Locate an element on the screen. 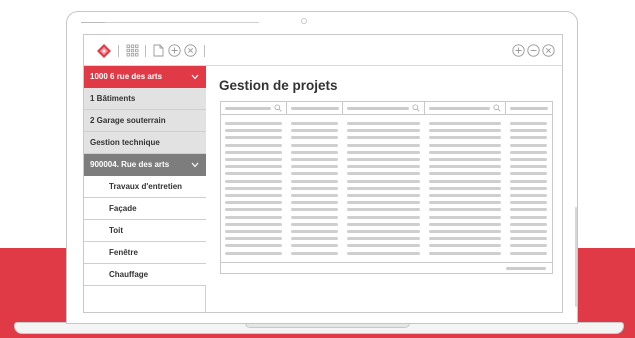  app-logo-icon is located at coordinates (104, 51).